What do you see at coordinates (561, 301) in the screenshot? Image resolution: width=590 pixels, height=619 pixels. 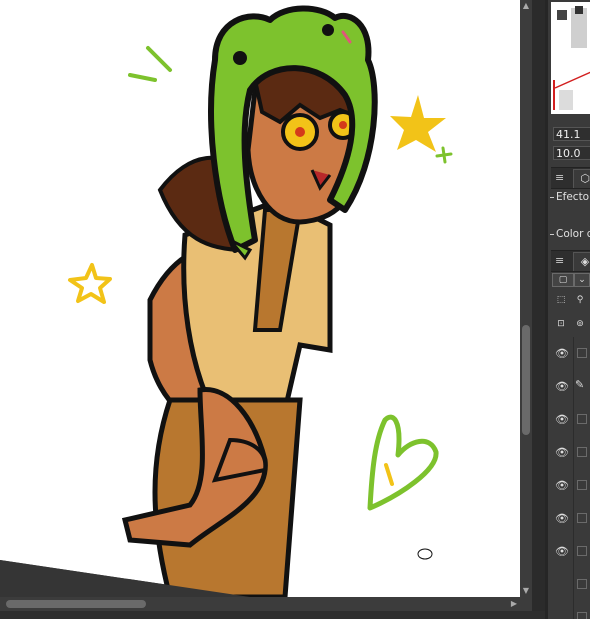 I see `clipping-icon: ⬚` at bounding box center [561, 301].